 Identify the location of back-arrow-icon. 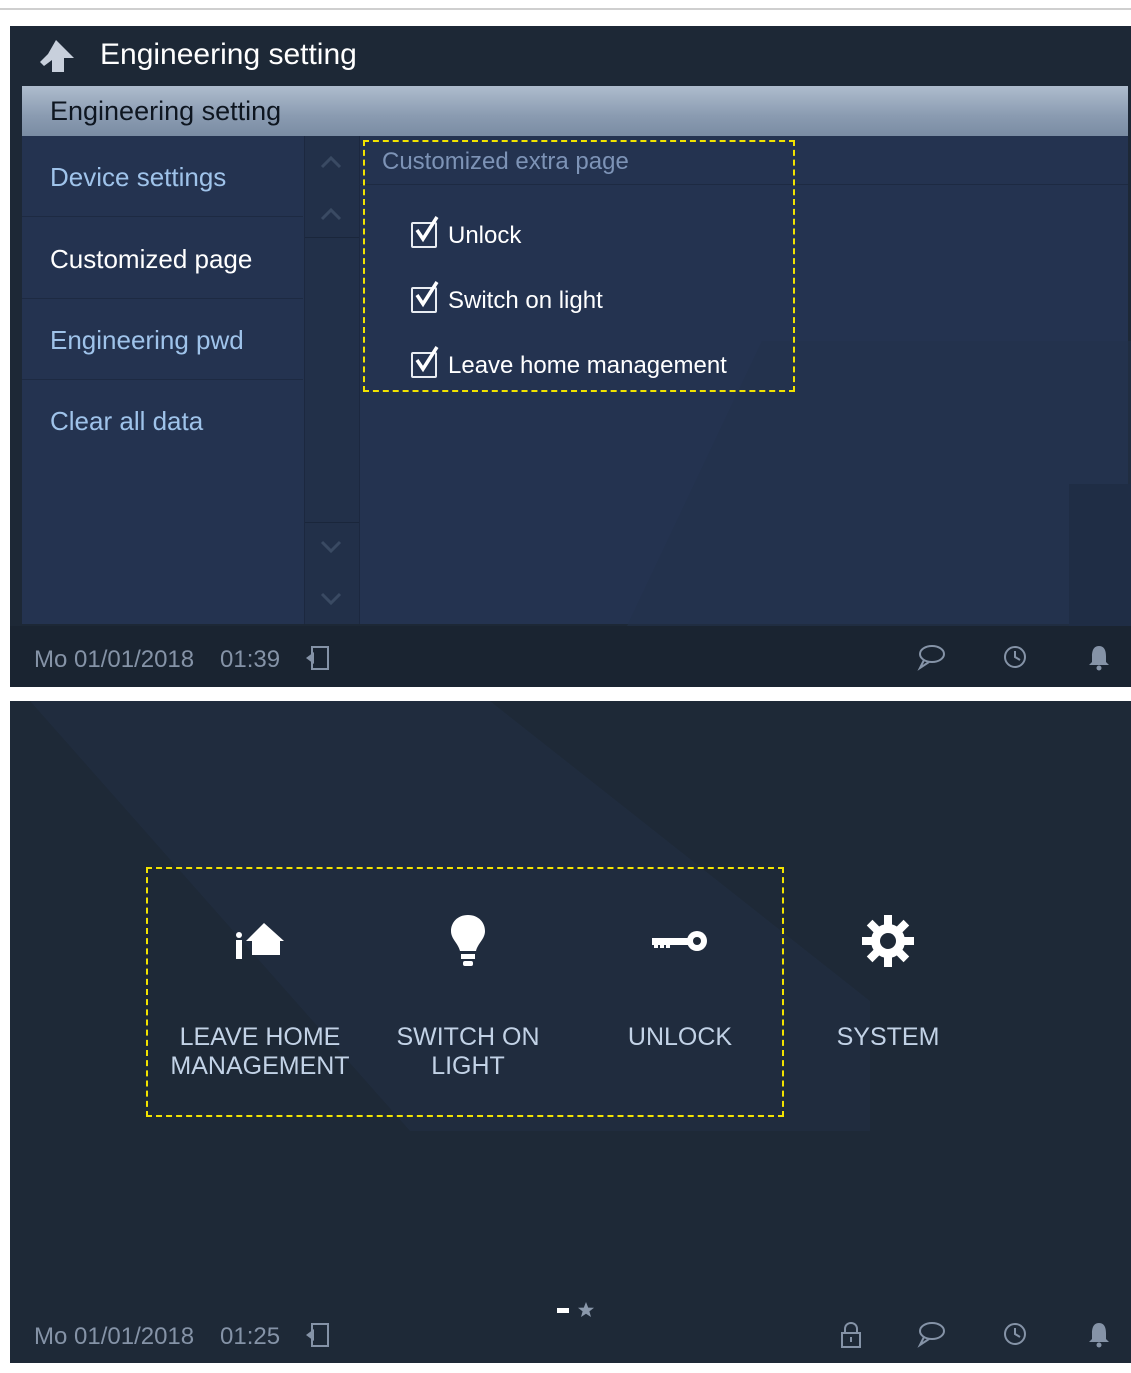
(56, 56).